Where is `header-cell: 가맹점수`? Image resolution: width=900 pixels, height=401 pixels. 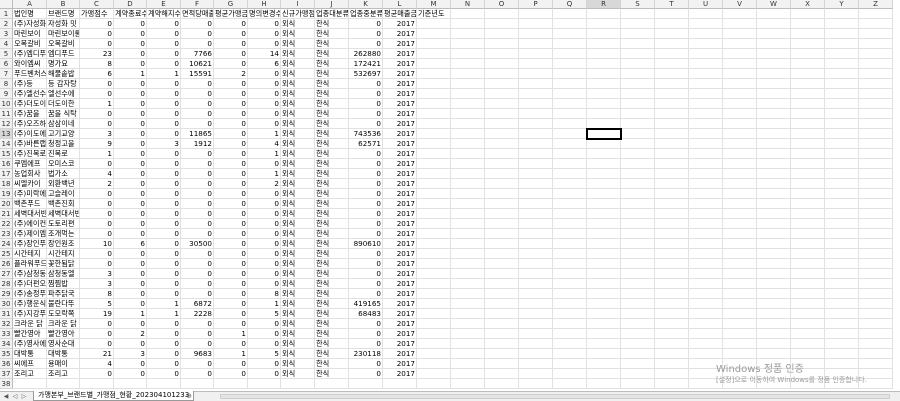 header-cell: 가맹점수 is located at coordinates (97, 14).